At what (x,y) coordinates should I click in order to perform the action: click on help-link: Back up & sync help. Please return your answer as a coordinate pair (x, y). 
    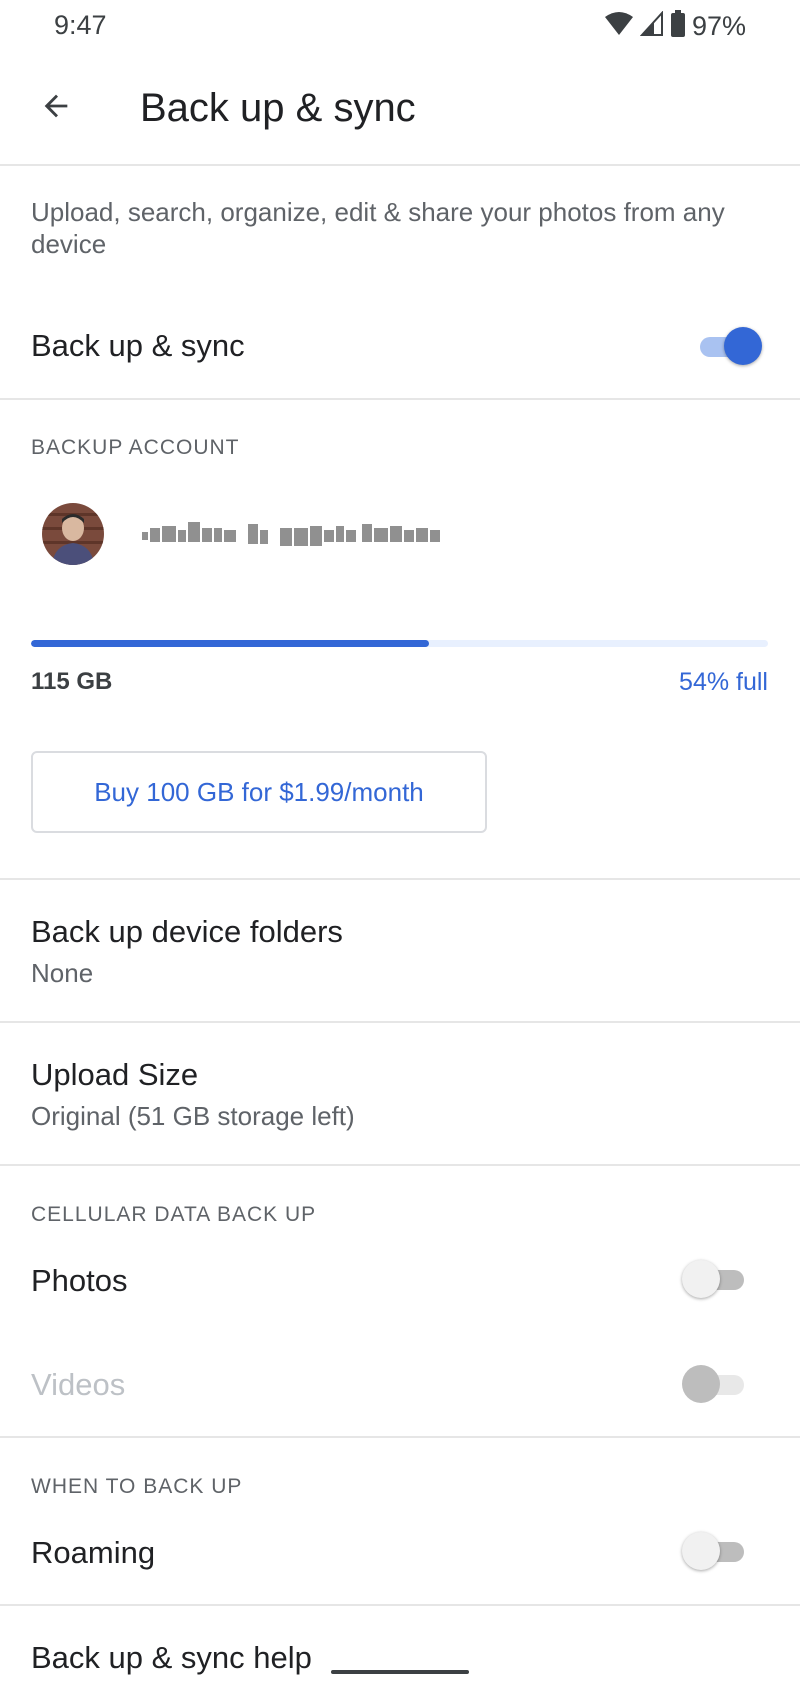
    Looking at the image, I should click on (171, 1658).